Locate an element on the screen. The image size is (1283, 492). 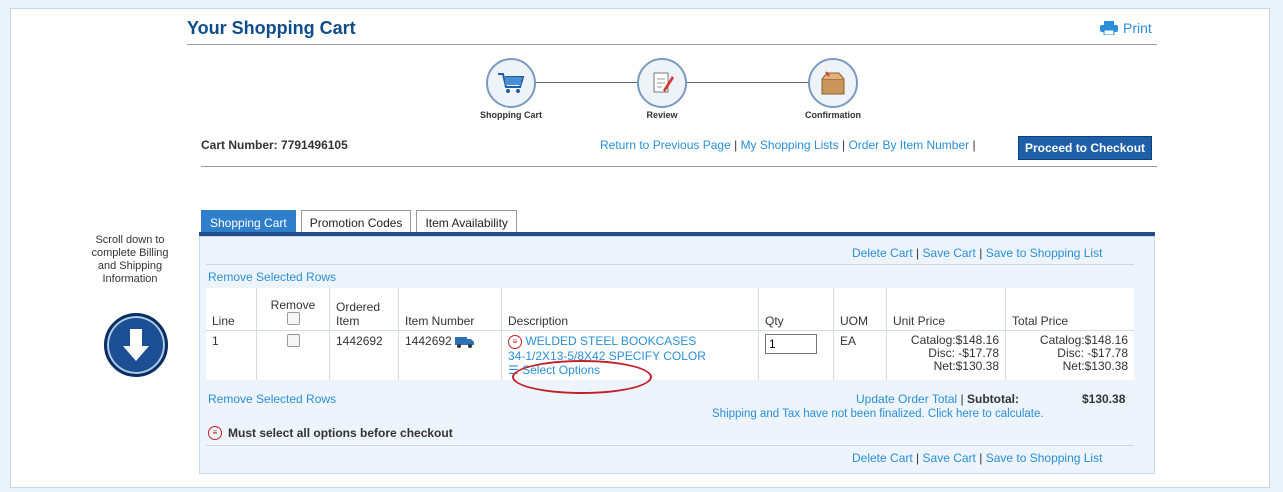
box-icon is located at coordinates (833, 83).